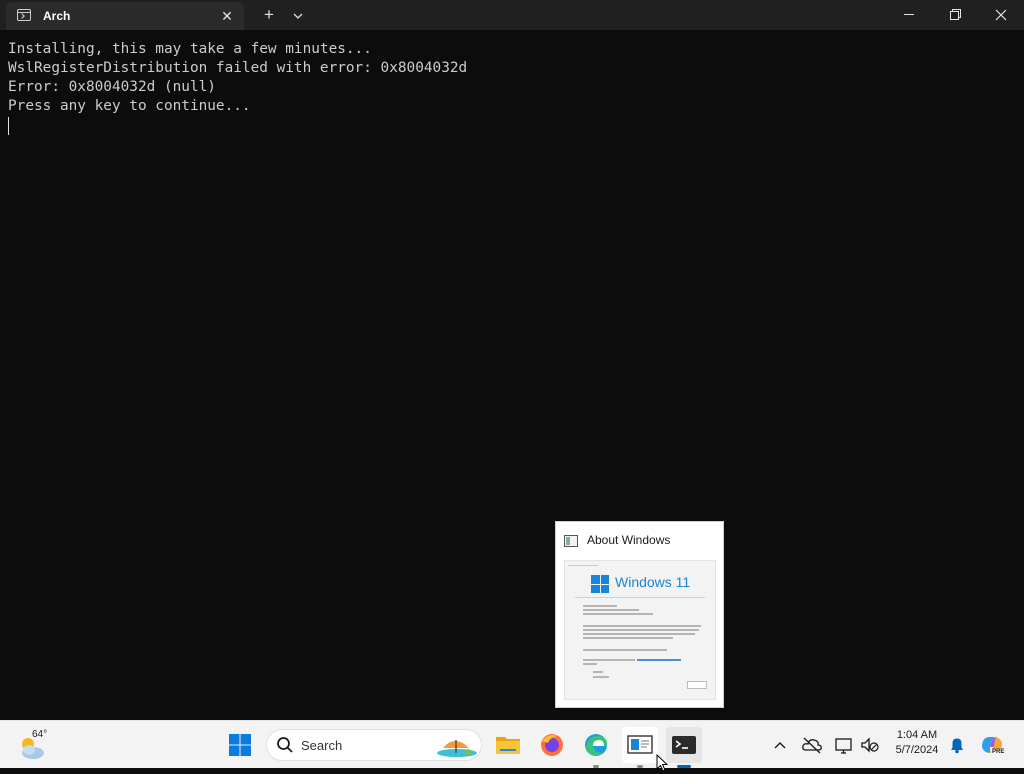 The height and width of the screenshot is (774, 1024). I want to click on notifications-button, so click(957, 745).